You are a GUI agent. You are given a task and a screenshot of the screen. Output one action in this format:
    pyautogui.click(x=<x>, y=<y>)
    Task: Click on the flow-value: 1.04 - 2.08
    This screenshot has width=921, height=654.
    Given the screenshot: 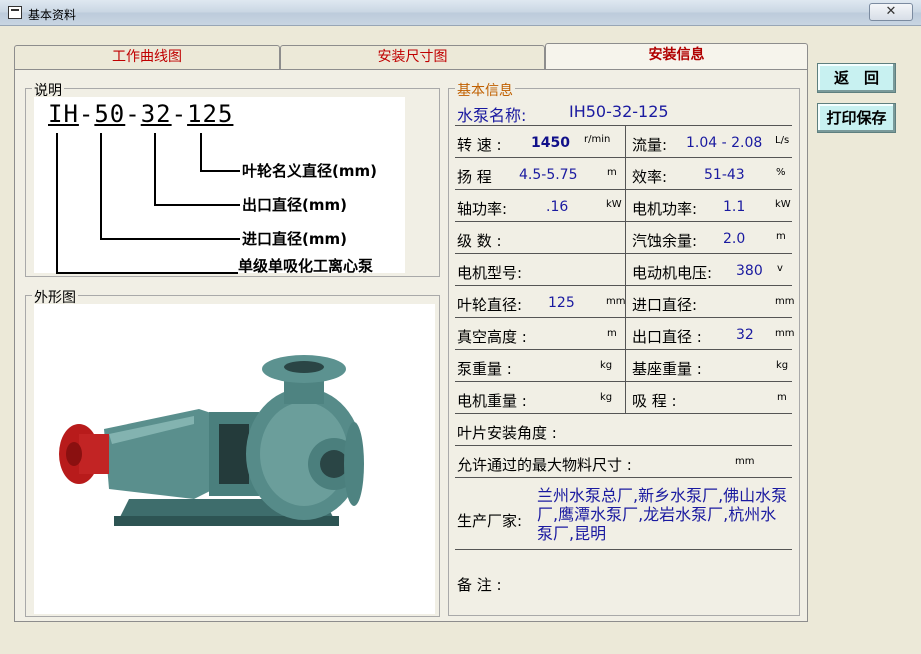 What is the action you would take?
    pyautogui.click(x=724, y=143)
    